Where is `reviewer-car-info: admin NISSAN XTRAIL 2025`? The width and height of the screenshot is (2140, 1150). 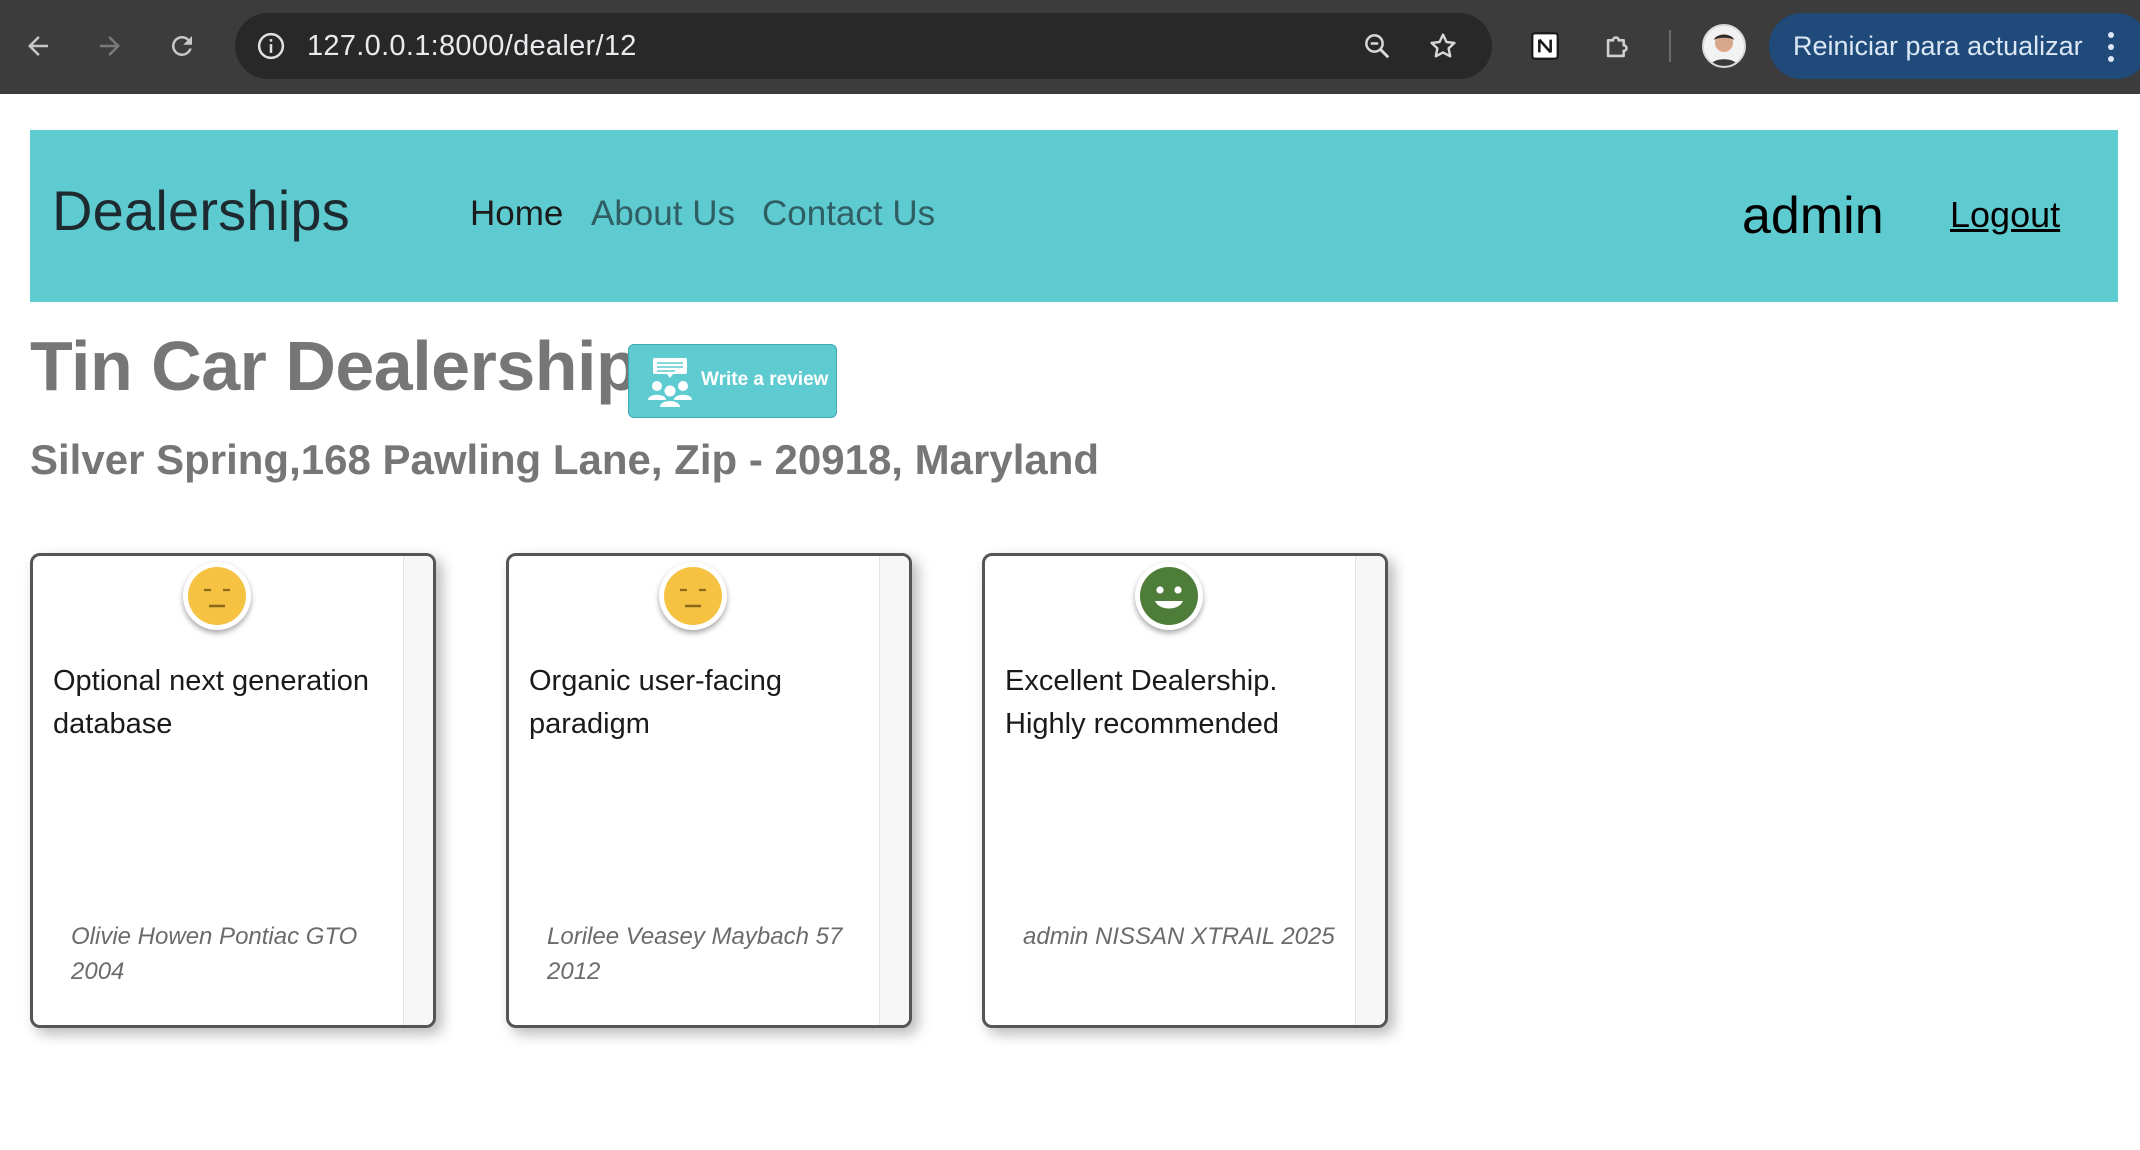
reviewer-car-info: admin NISSAN XTRAIL 2025 is located at coordinates (1179, 936).